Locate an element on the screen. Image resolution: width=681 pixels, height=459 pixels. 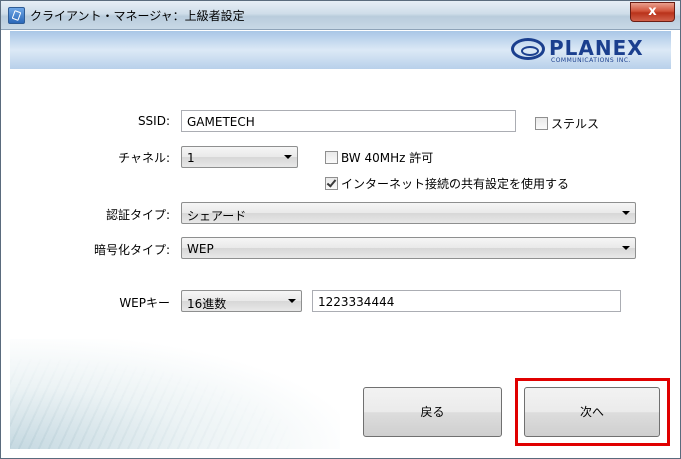
decorative-background is located at coordinates (175, 394).